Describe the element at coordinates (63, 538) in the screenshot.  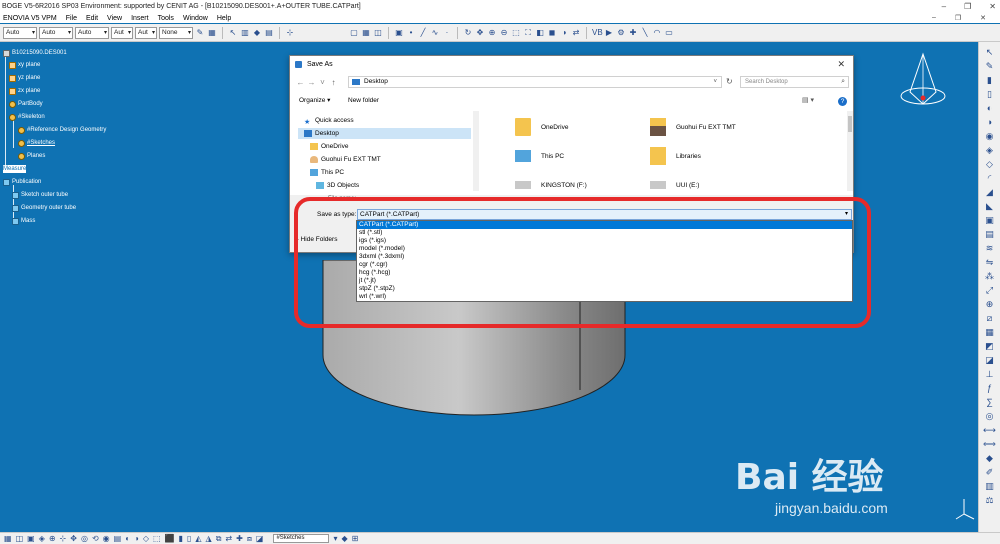
I see `bottom-tool-icon: ⊹` at that location.